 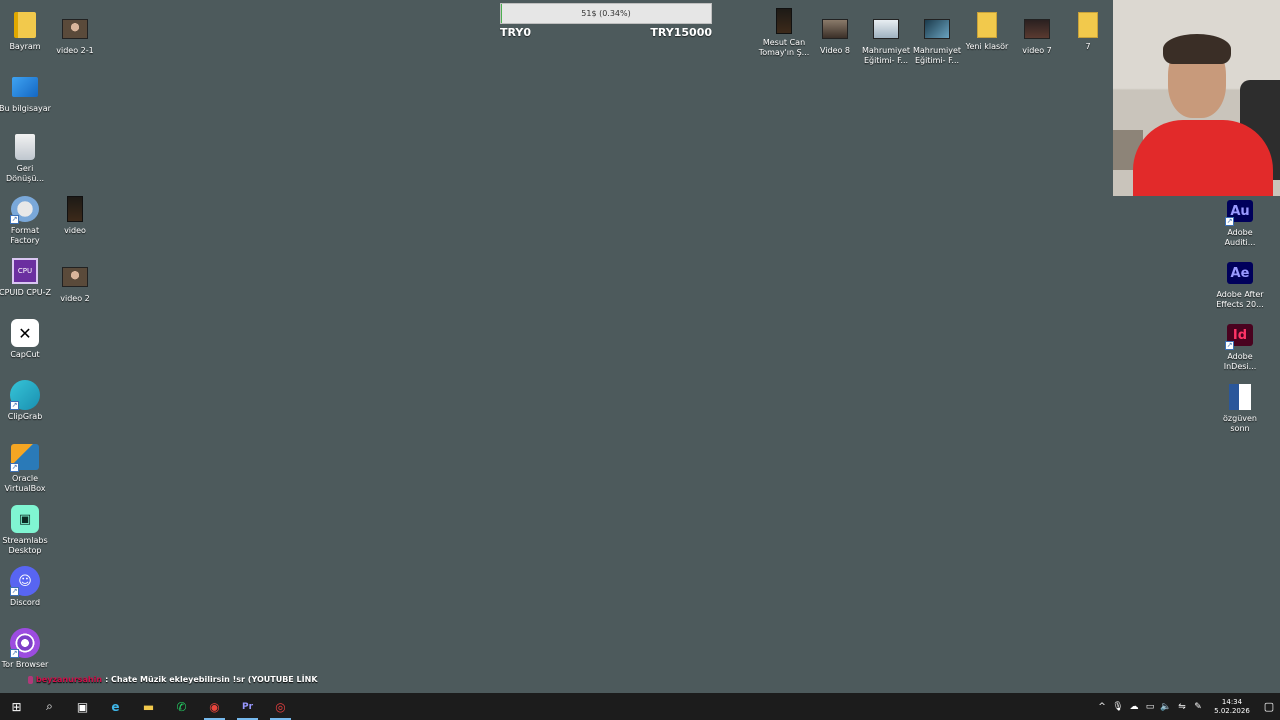 What do you see at coordinates (1240, 273) in the screenshot?
I see `adobe-after-effects-icon: Ae` at bounding box center [1240, 273].